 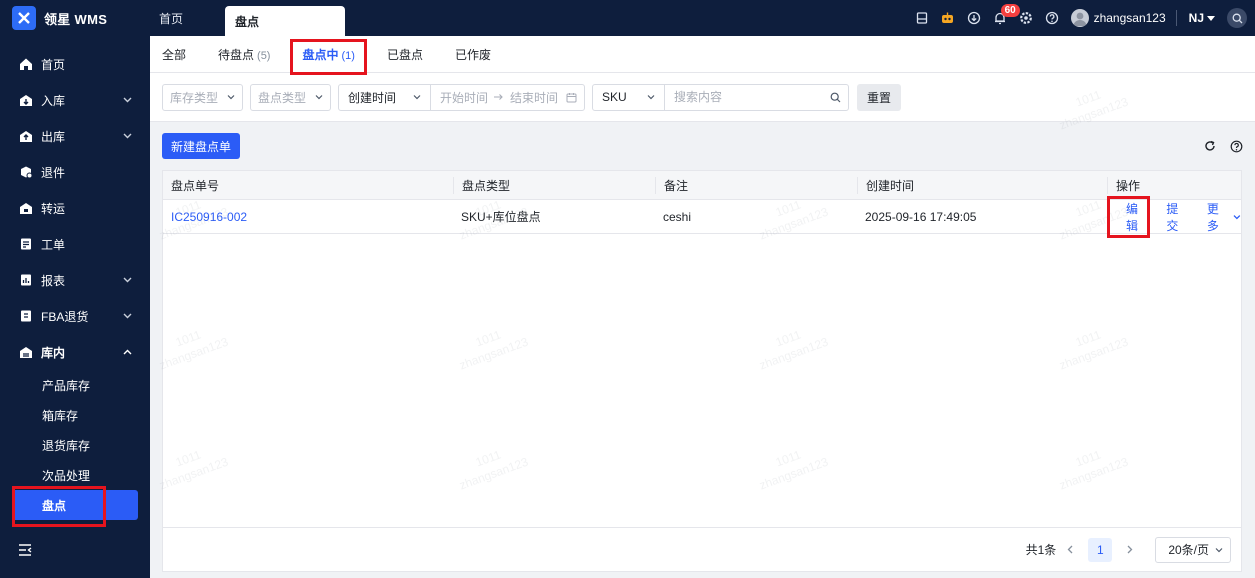 I want to click on top-bar: 首页 盘点 60 zhangsan123 NJ, so click(x=702, y=18).